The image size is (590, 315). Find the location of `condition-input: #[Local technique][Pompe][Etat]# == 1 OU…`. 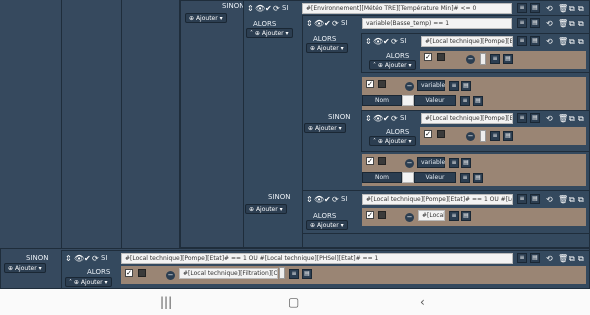

condition-input: #[Local technique][Pompe][Etat]# == 1 OU… is located at coordinates (437, 199).